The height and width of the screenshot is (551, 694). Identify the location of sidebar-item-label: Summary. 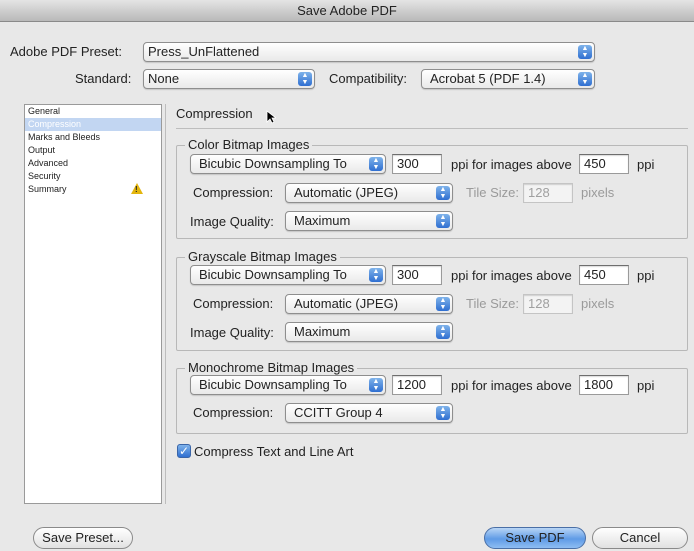
(47, 189).